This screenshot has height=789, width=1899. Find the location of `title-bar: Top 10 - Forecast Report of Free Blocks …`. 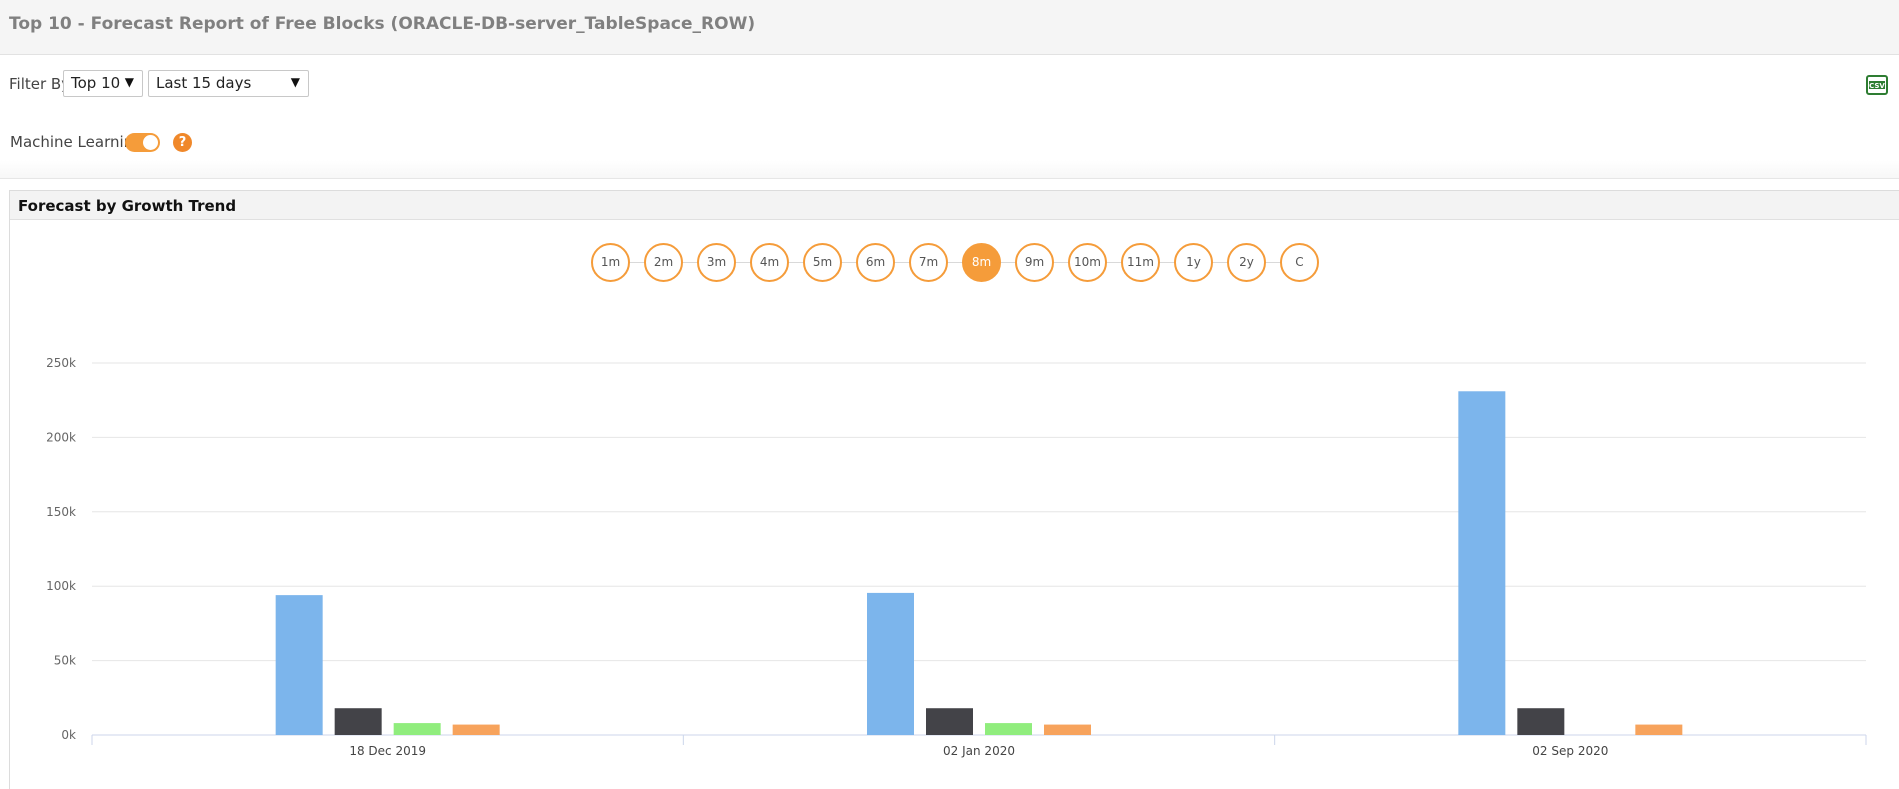

title-bar: Top 10 - Forecast Report of Free Blocks … is located at coordinates (949, 27).